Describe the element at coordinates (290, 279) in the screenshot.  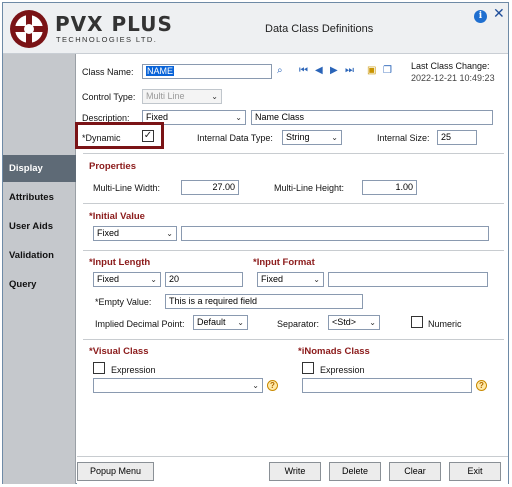
I see `input-format-mode-select: Fixed ⌄` at that location.